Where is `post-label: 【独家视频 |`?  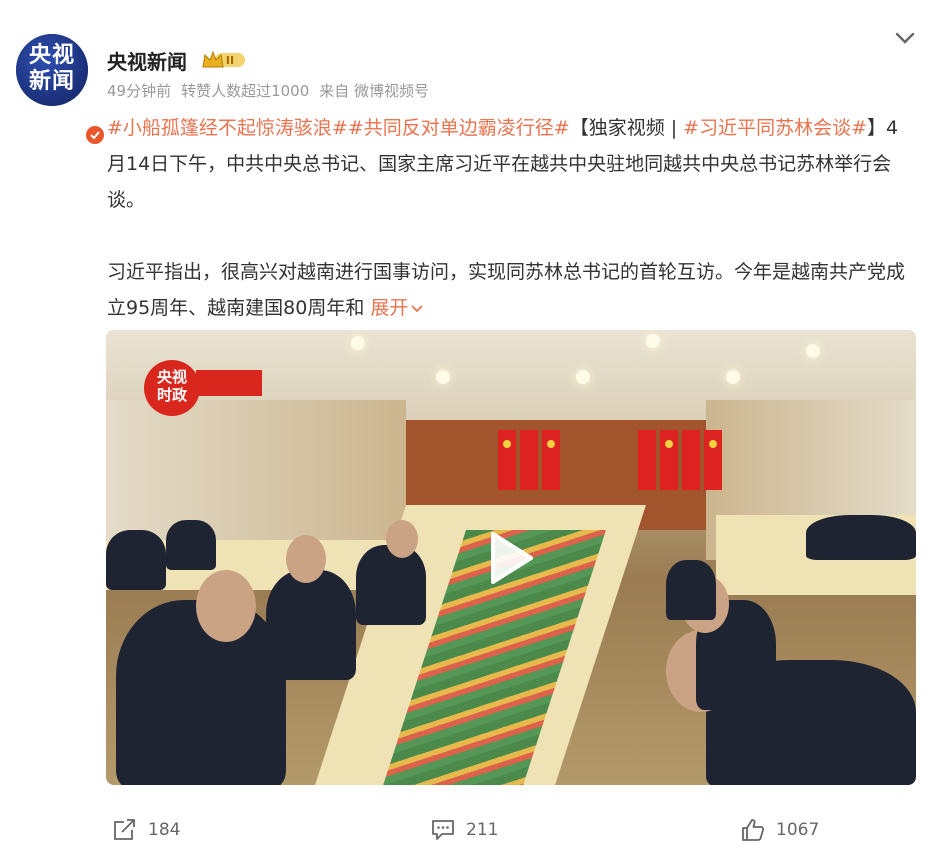 post-label: 【独家视频 | is located at coordinates (626, 128).